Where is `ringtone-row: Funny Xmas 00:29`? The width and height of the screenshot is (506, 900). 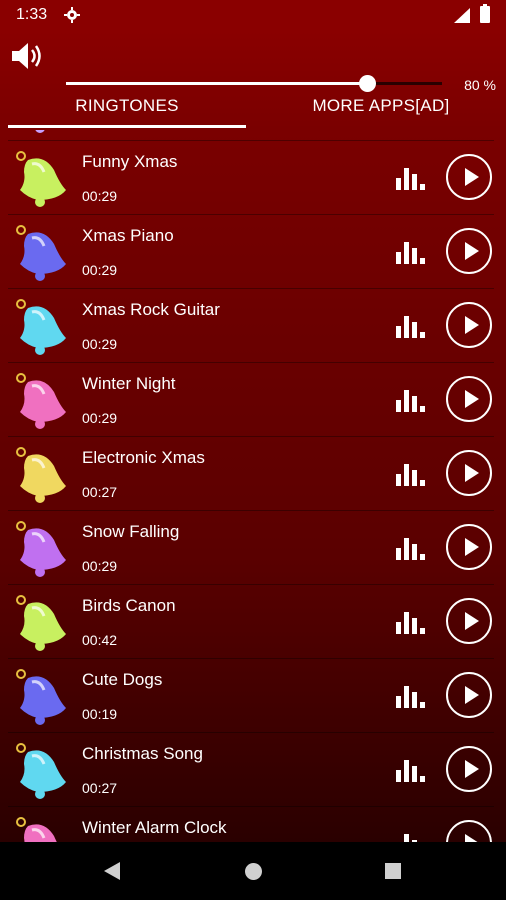
ringtone-row: Funny Xmas 00:29 is located at coordinates (253, 177).